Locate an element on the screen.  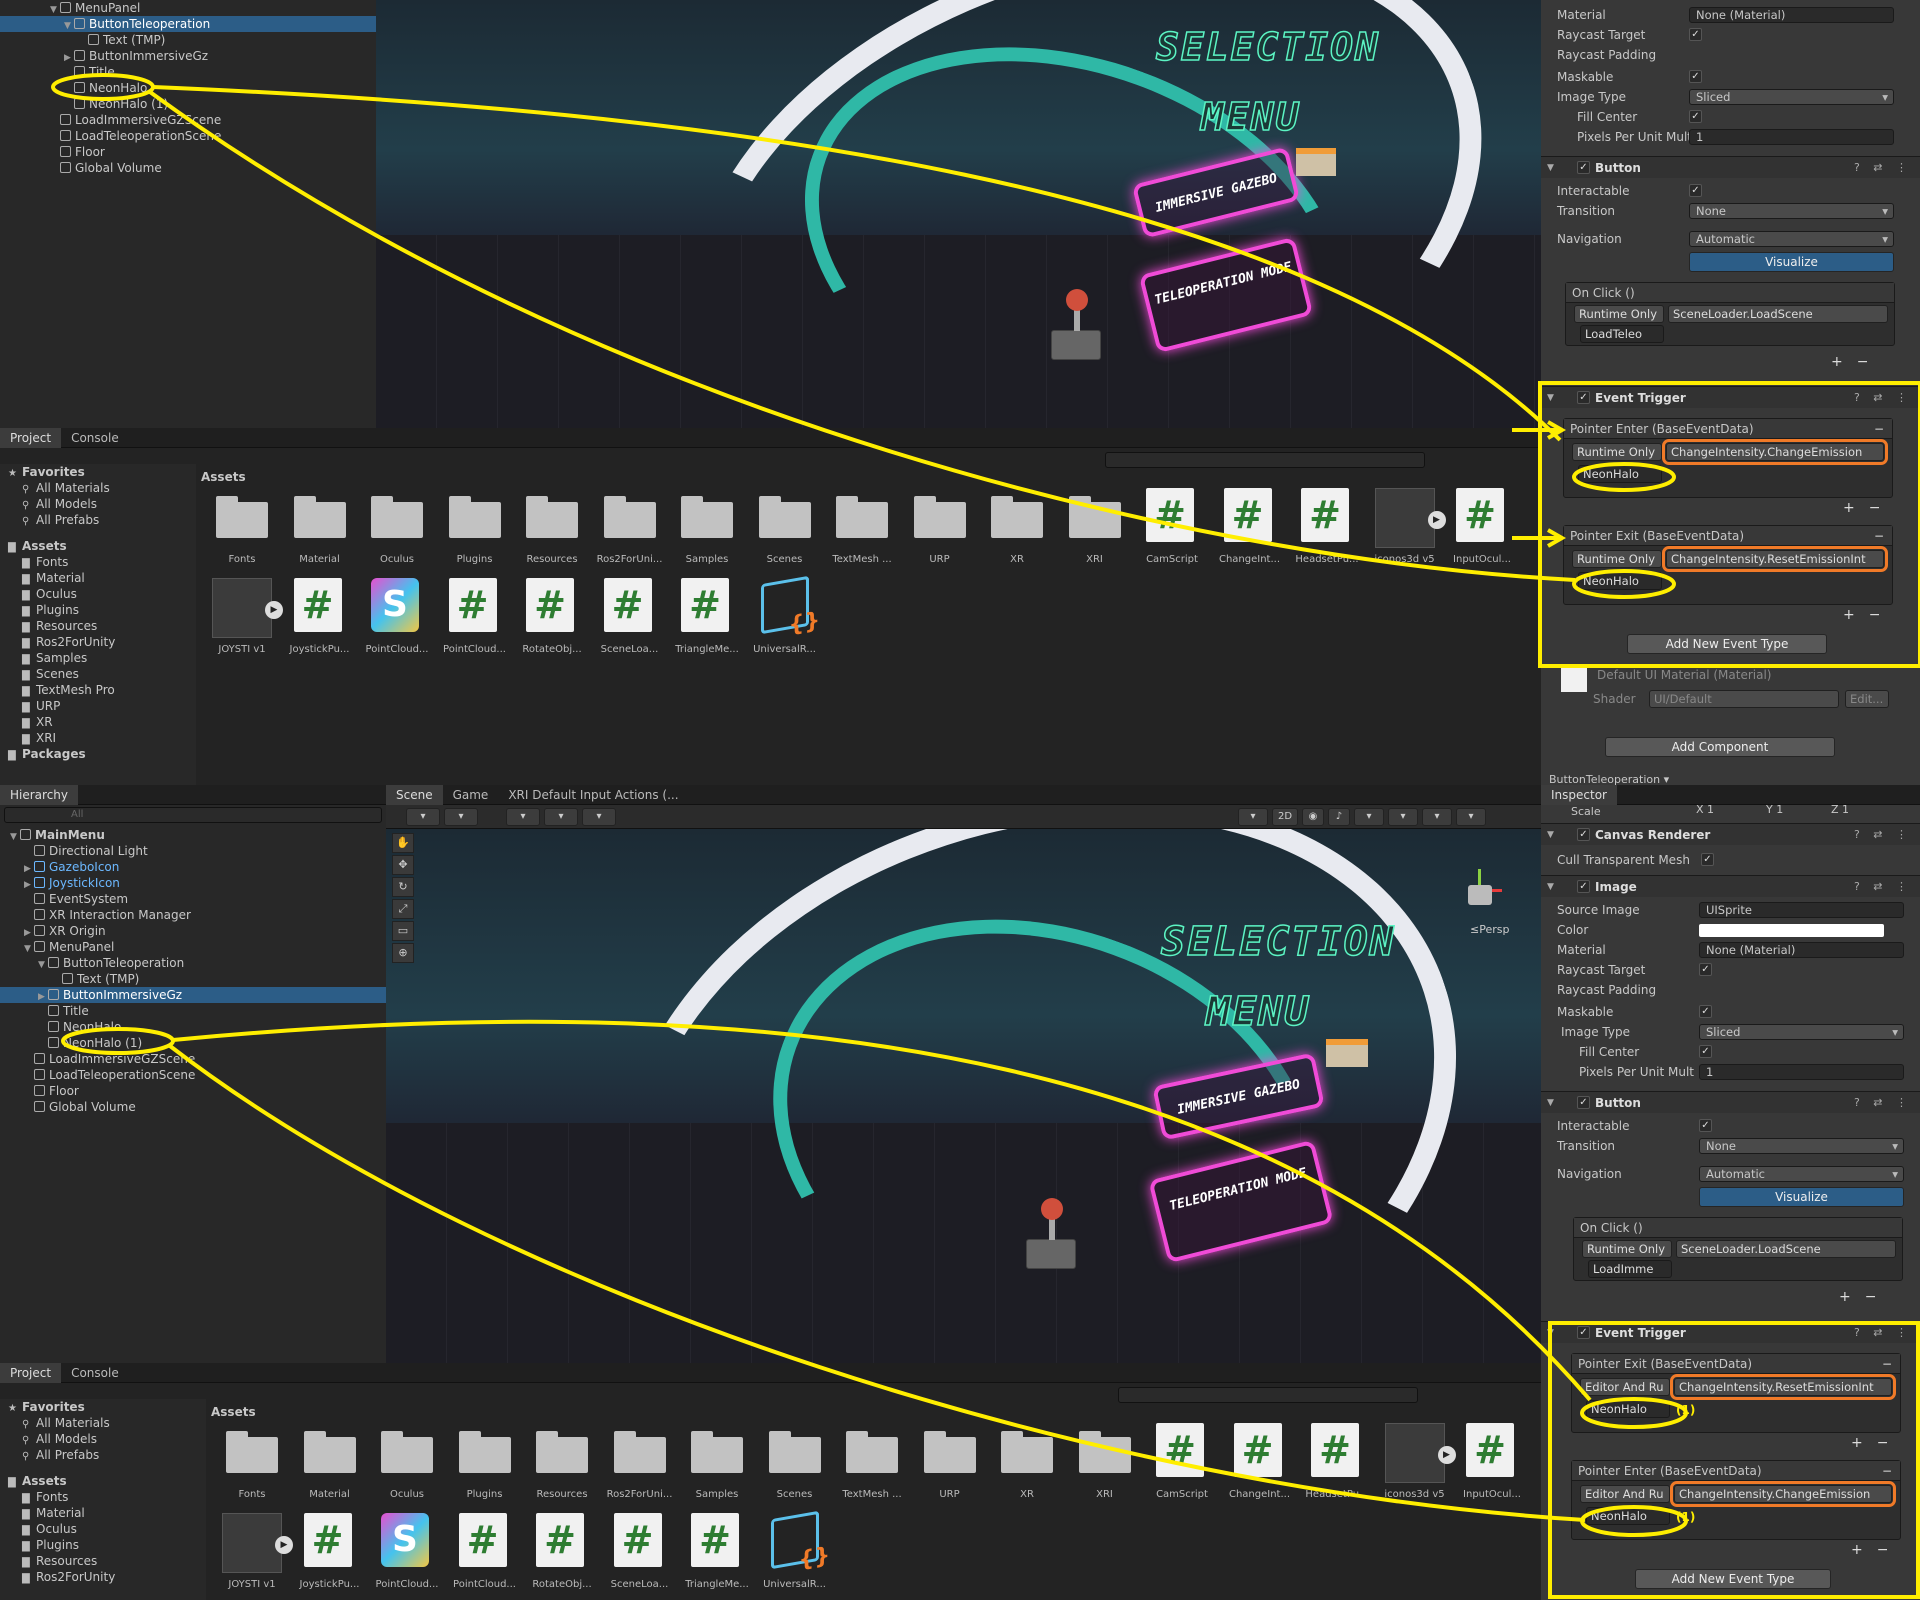
folder-item: ▇ Scenes is located at coordinates (98, 674).